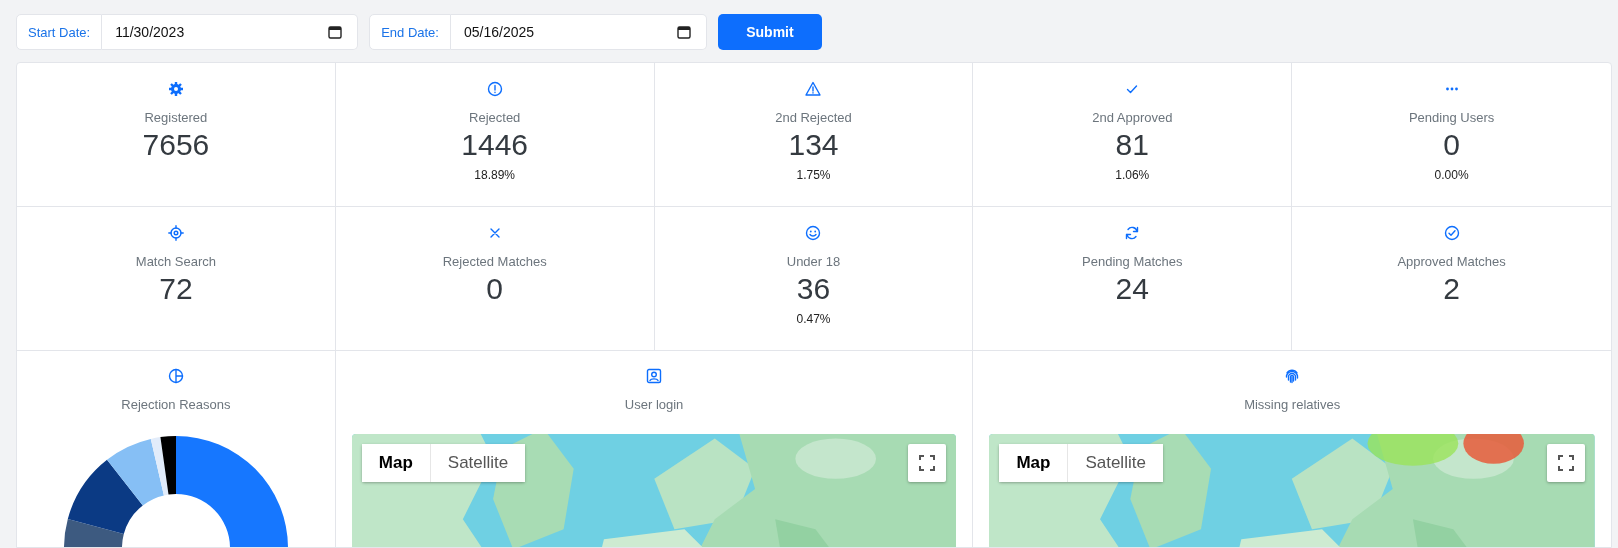  What do you see at coordinates (1451, 117) in the screenshot?
I see `stat-label: Pending Users` at bounding box center [1451, 117].